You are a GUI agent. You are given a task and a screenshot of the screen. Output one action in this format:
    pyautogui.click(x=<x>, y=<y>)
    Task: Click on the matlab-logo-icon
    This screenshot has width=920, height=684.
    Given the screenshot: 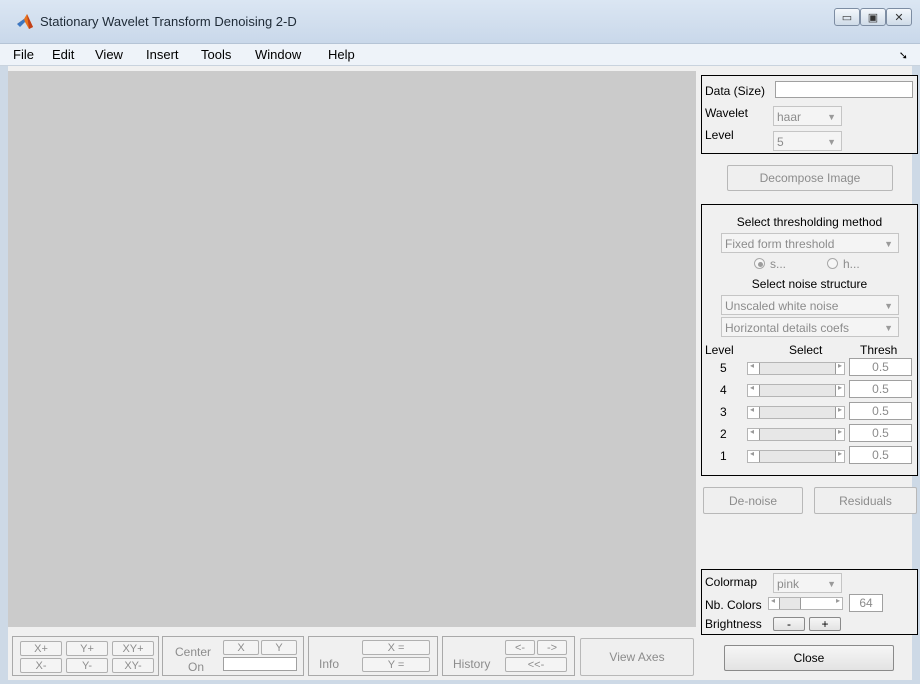 What is the action you would take?
    pyautogui.click(x=25, y=21)
    